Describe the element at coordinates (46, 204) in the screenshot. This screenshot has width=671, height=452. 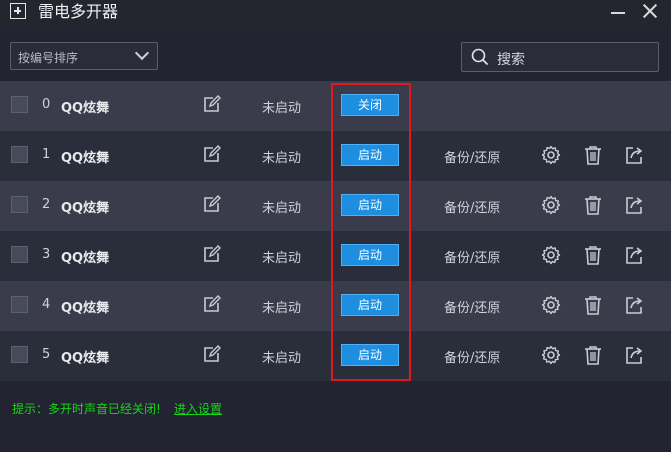
I see `row-index: 2` at that location.